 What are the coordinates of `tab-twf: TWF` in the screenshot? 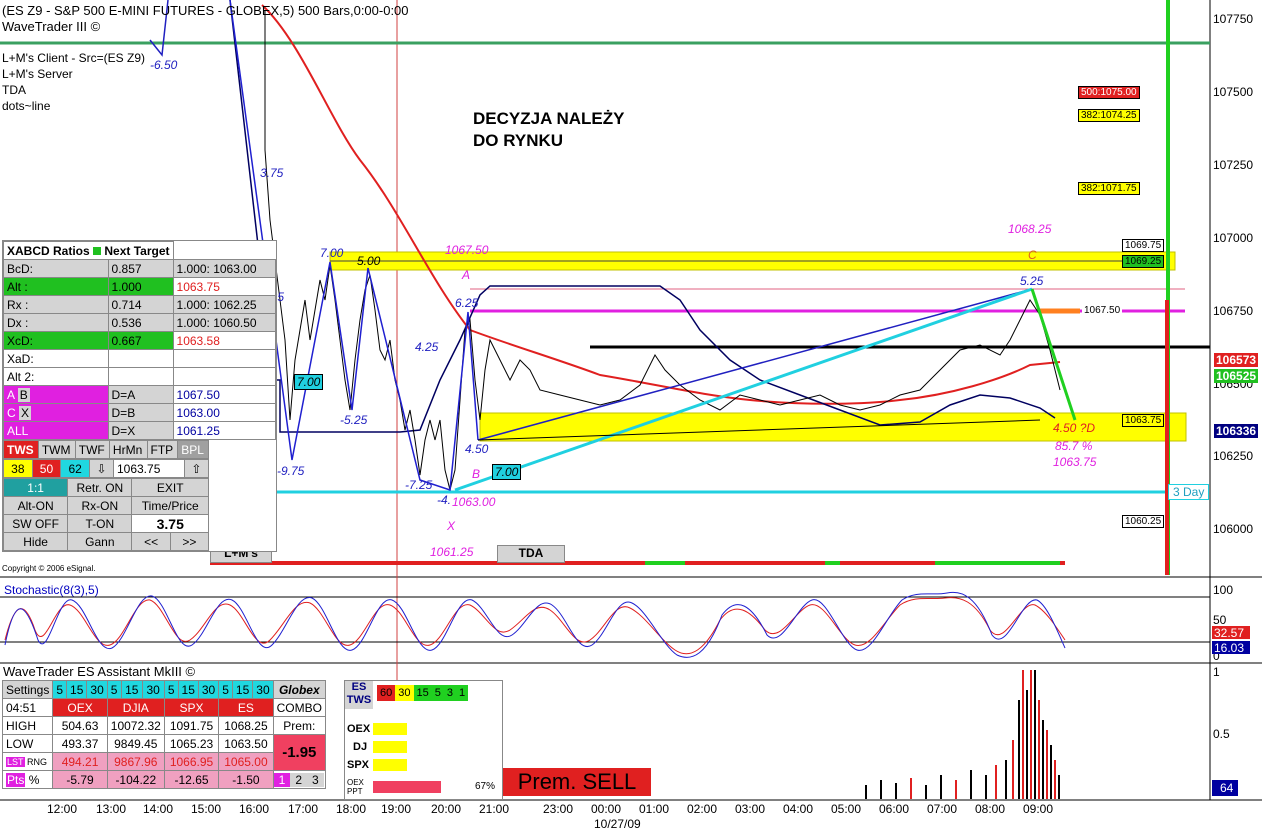 It's located at (92, 449).